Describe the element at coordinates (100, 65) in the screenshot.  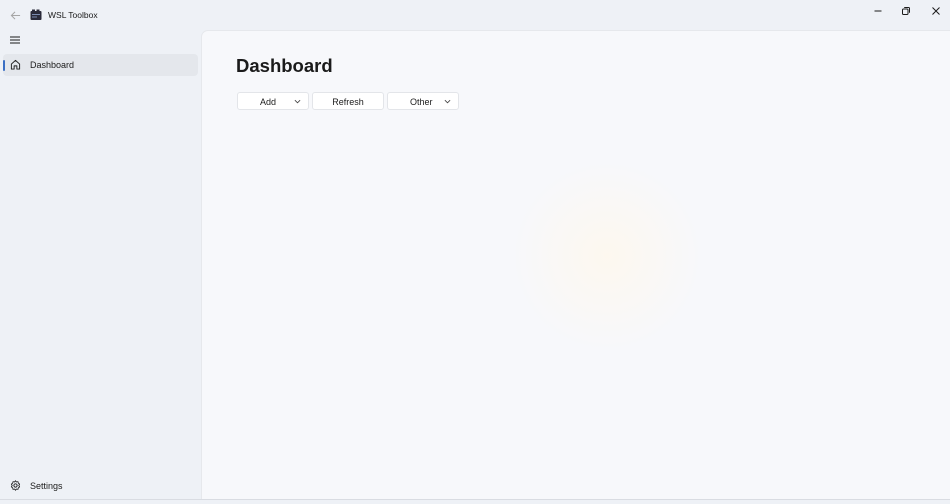
I see `sidebar-item-dashboard: Dashboard` at that location.